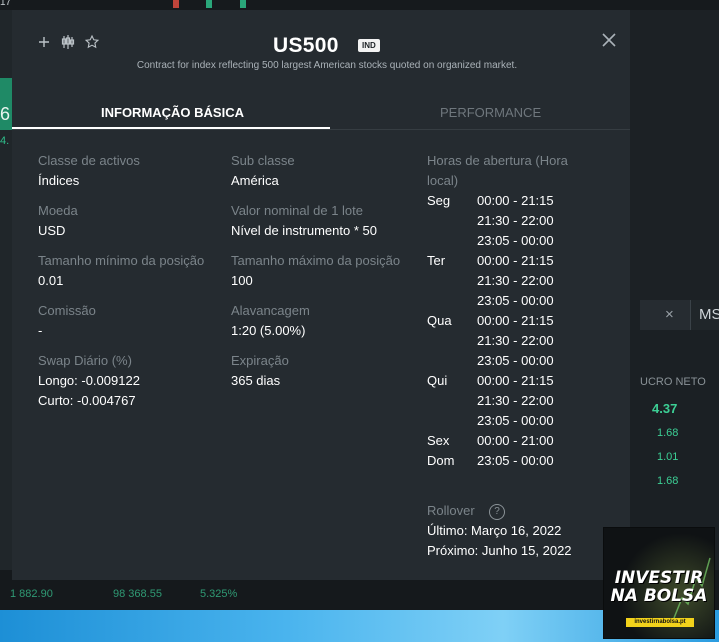  What do you see at coordinates (659, 578) in the screenshot?
I see `promo-line-1: INVESTIR` at bounding box center [659, 578].